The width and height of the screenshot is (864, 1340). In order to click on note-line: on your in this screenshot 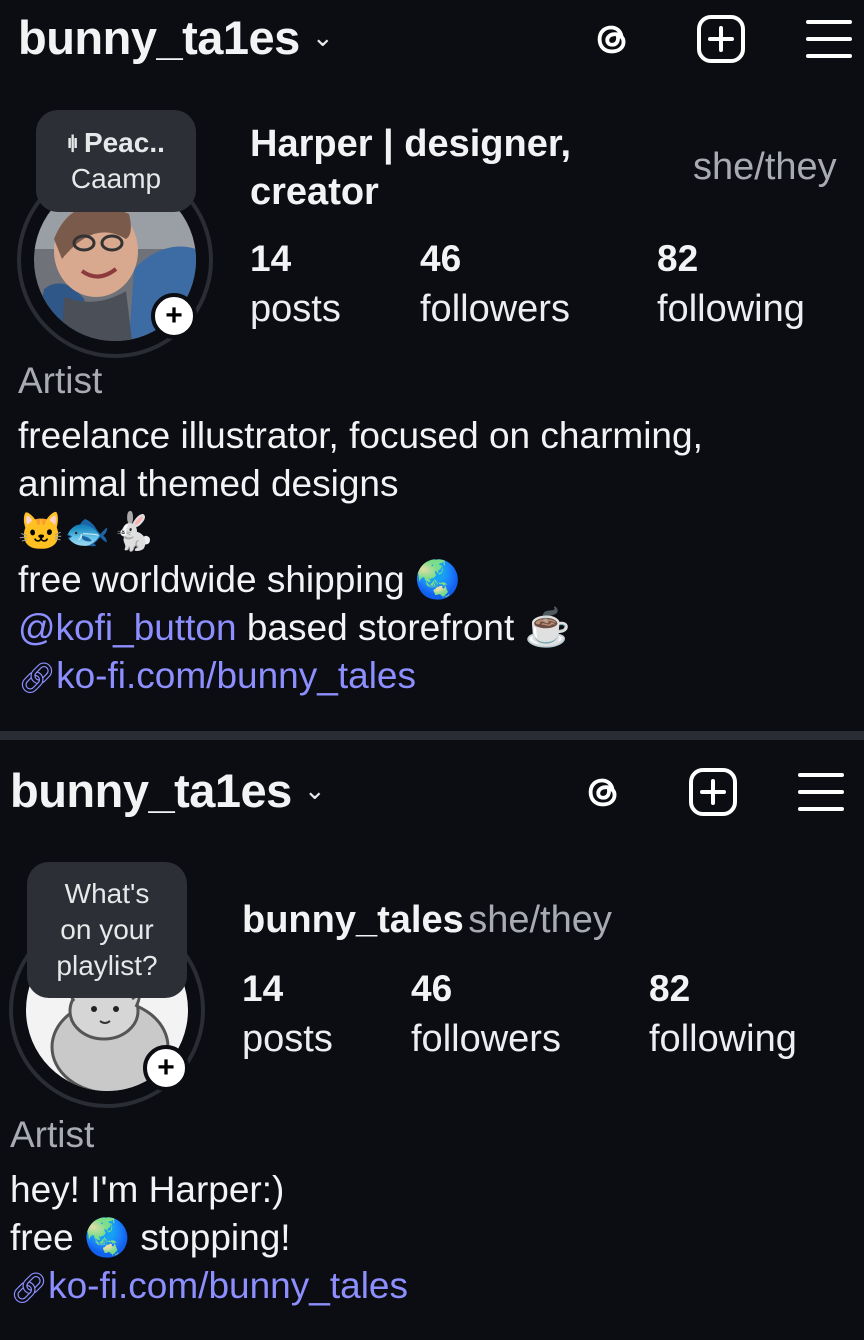, I will do `click(107, 929)`.